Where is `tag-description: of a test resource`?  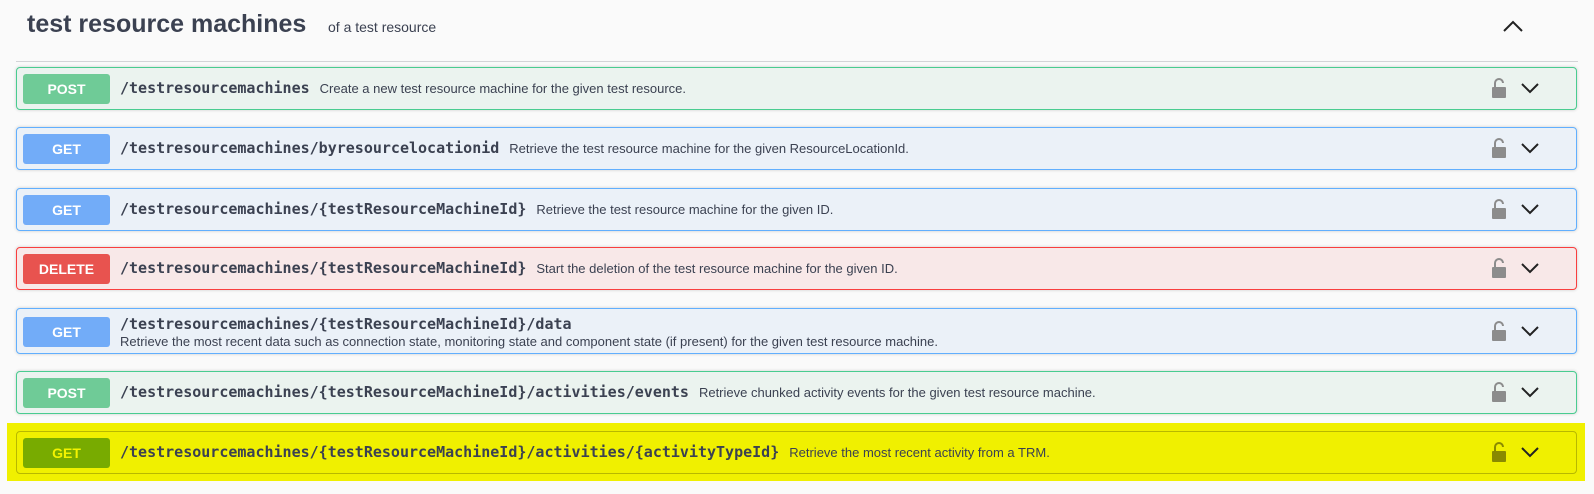
tag-description: of a test resource is located at coordinates (382, 27).